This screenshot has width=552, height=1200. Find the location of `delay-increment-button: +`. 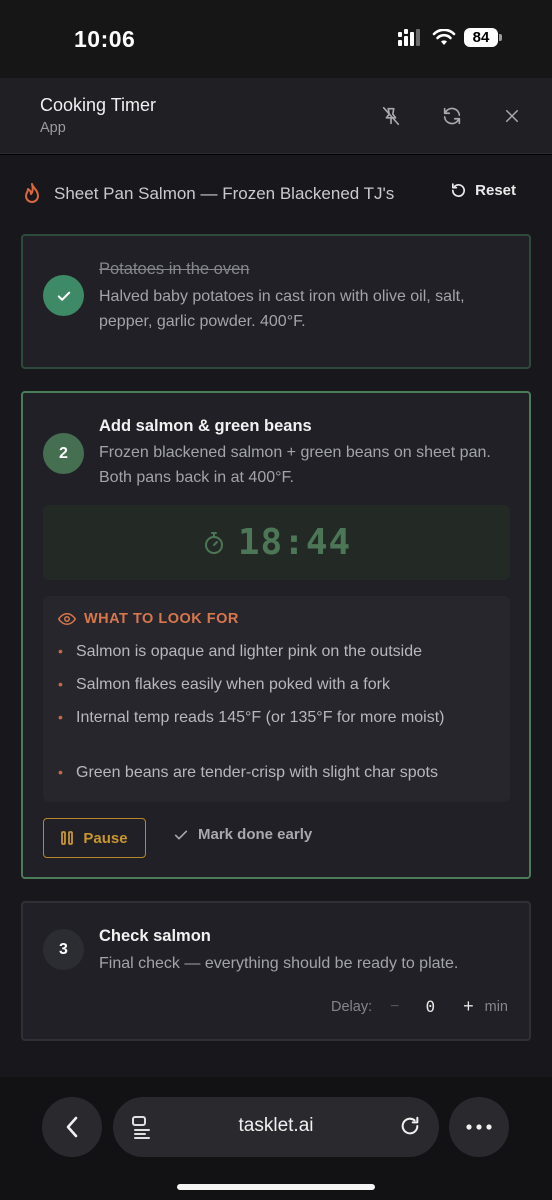

delay-increment-button: + is located at coordinates (468, 1006).